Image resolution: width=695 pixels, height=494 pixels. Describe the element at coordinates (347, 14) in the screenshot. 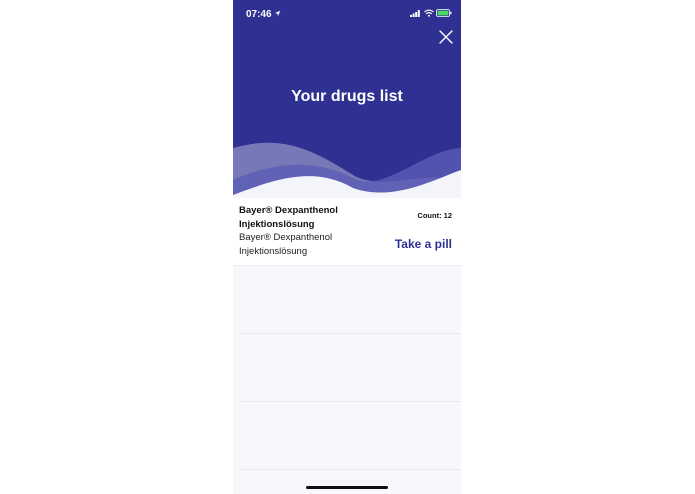

I see `status-bar: 07:46` at that location.